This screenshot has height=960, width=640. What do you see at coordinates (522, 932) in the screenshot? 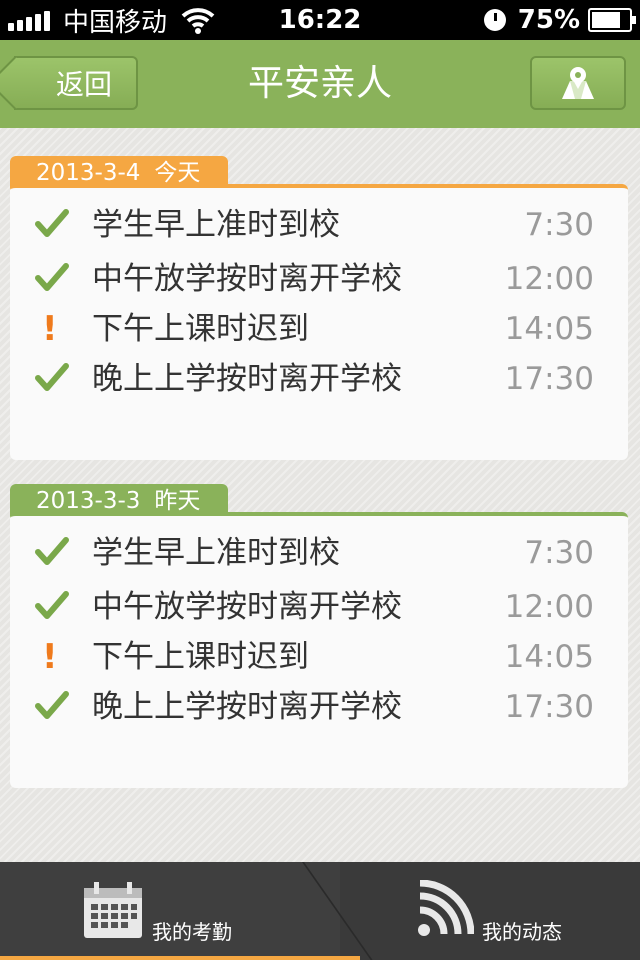
I see `tab-label: 我的动态` at bounding box center [522, 932].